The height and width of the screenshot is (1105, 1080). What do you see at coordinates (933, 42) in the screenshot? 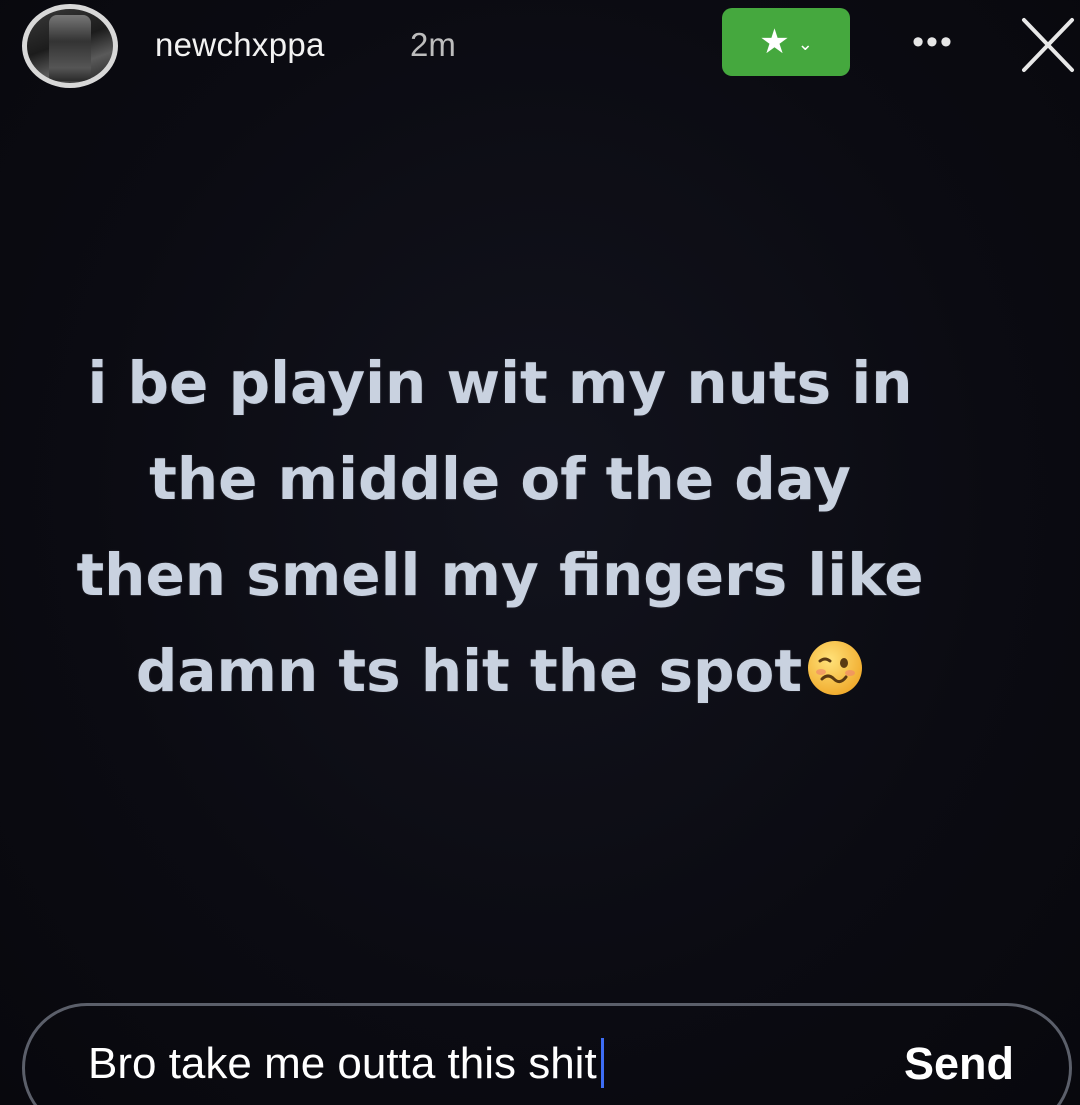
I see `more-options-button: •••` at bounding box center [933, 42].